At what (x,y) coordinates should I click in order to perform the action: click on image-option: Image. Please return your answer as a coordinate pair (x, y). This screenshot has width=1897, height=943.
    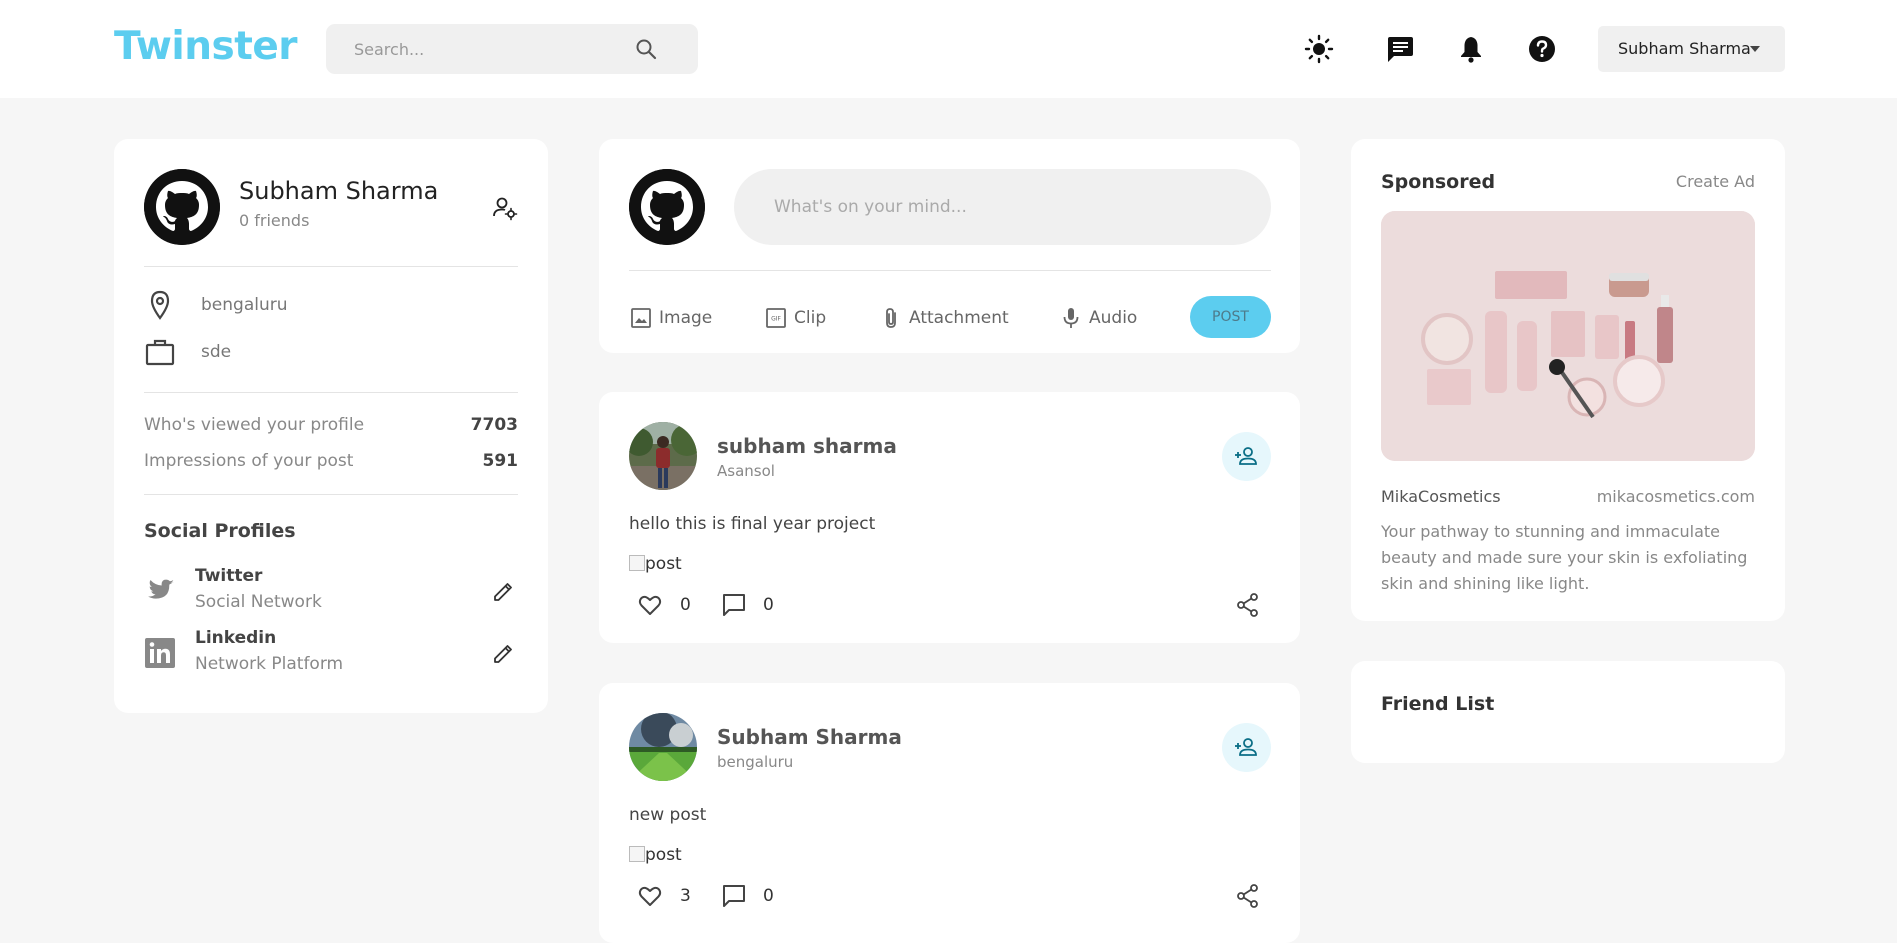
    Looking at the image, I should click on (674, 318).